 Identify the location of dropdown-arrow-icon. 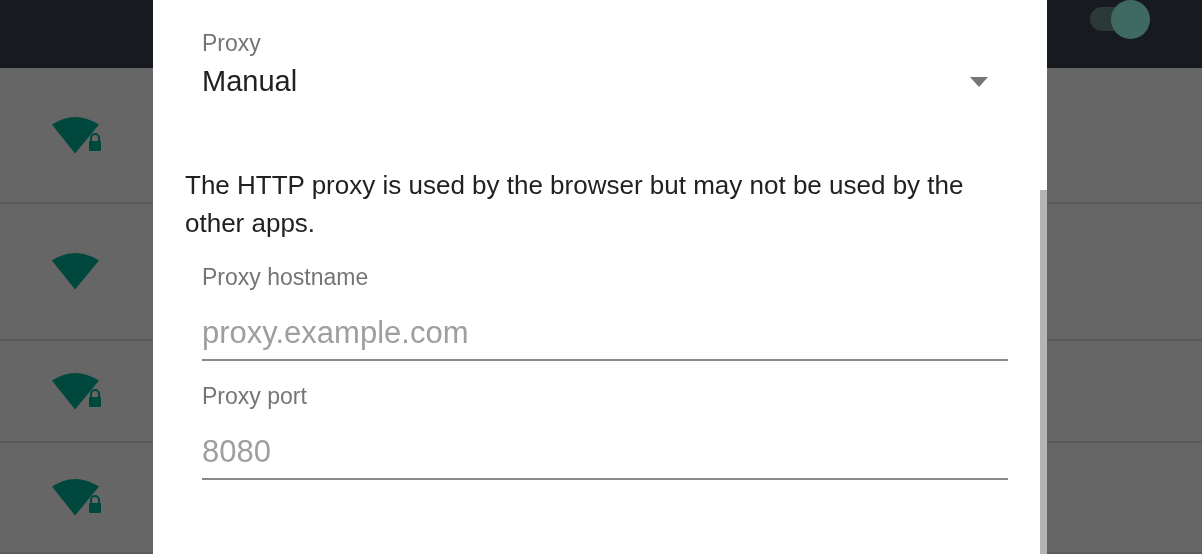
(979, 81).